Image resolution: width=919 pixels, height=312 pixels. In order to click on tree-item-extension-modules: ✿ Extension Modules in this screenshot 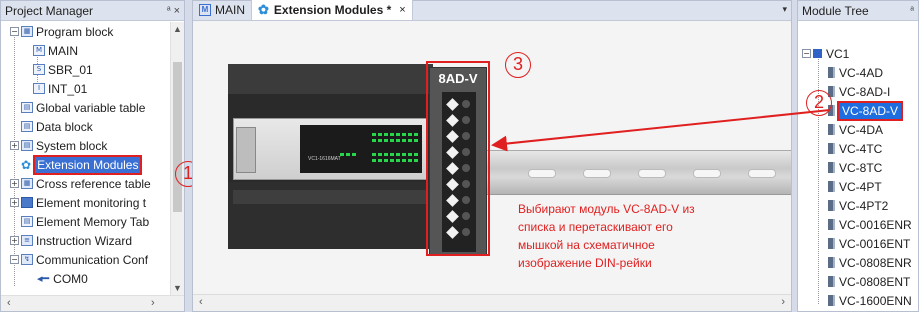, I will do `click(82, 164)`.